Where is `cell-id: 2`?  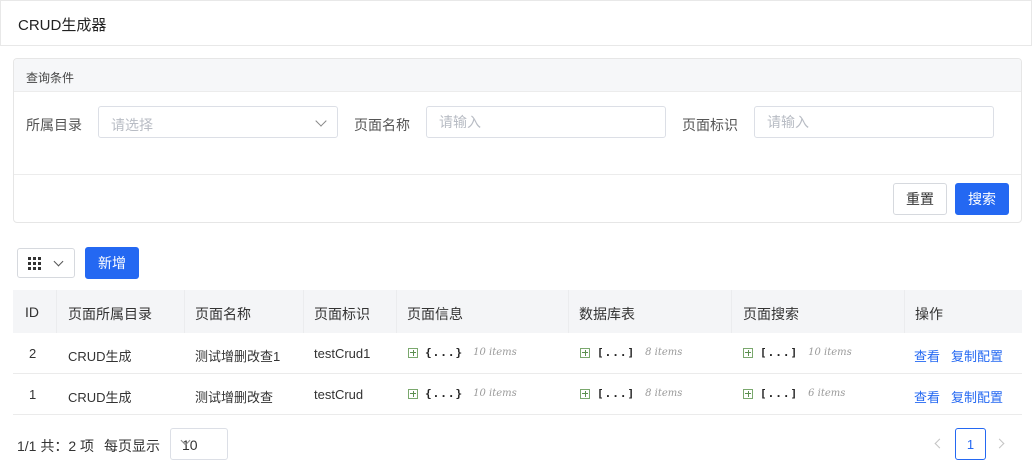 cell-id: 2 is located at coordinates (33, 353).